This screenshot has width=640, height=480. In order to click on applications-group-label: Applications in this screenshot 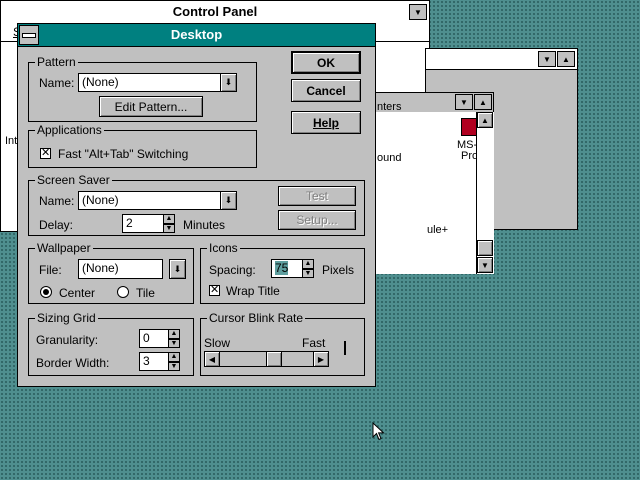, I will do `click(69, 130)`.